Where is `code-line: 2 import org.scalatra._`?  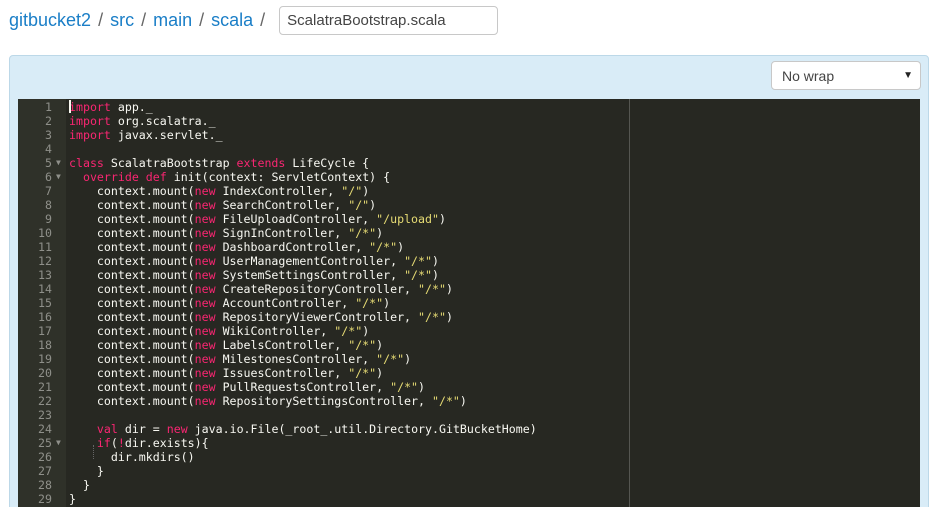
code-line: 2 import org.scalatra._ is located at coordinates (469, 121).